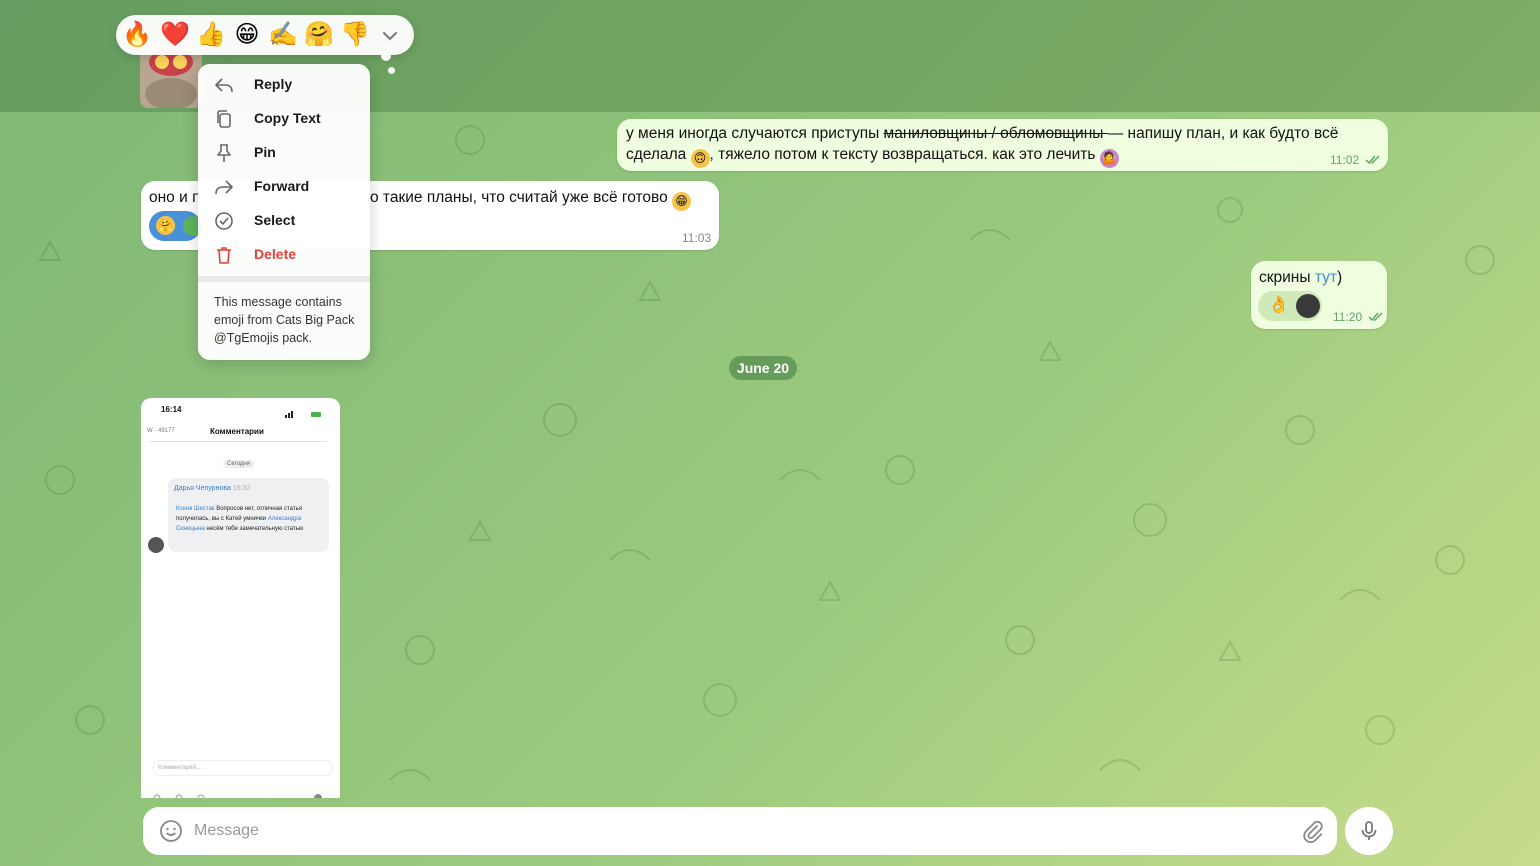  Describe the element at coordinates (224, 187) in the screenshot. I see `forward-icon` at that location.